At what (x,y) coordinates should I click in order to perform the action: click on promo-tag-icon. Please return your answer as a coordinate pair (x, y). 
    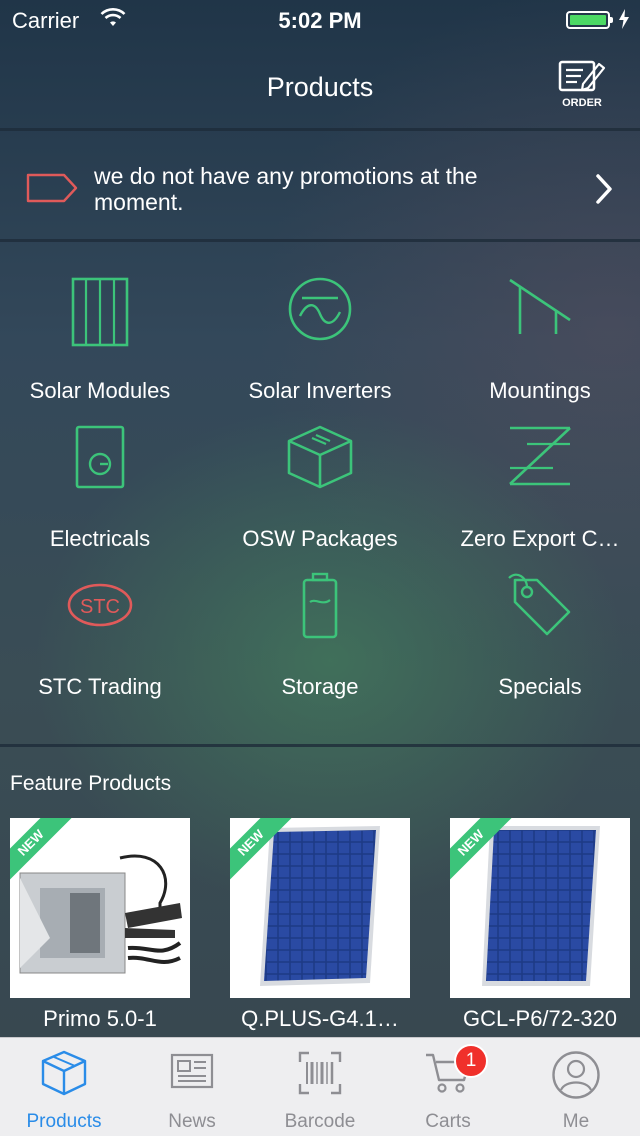
    Looking at the image, I should click on (52, 190).